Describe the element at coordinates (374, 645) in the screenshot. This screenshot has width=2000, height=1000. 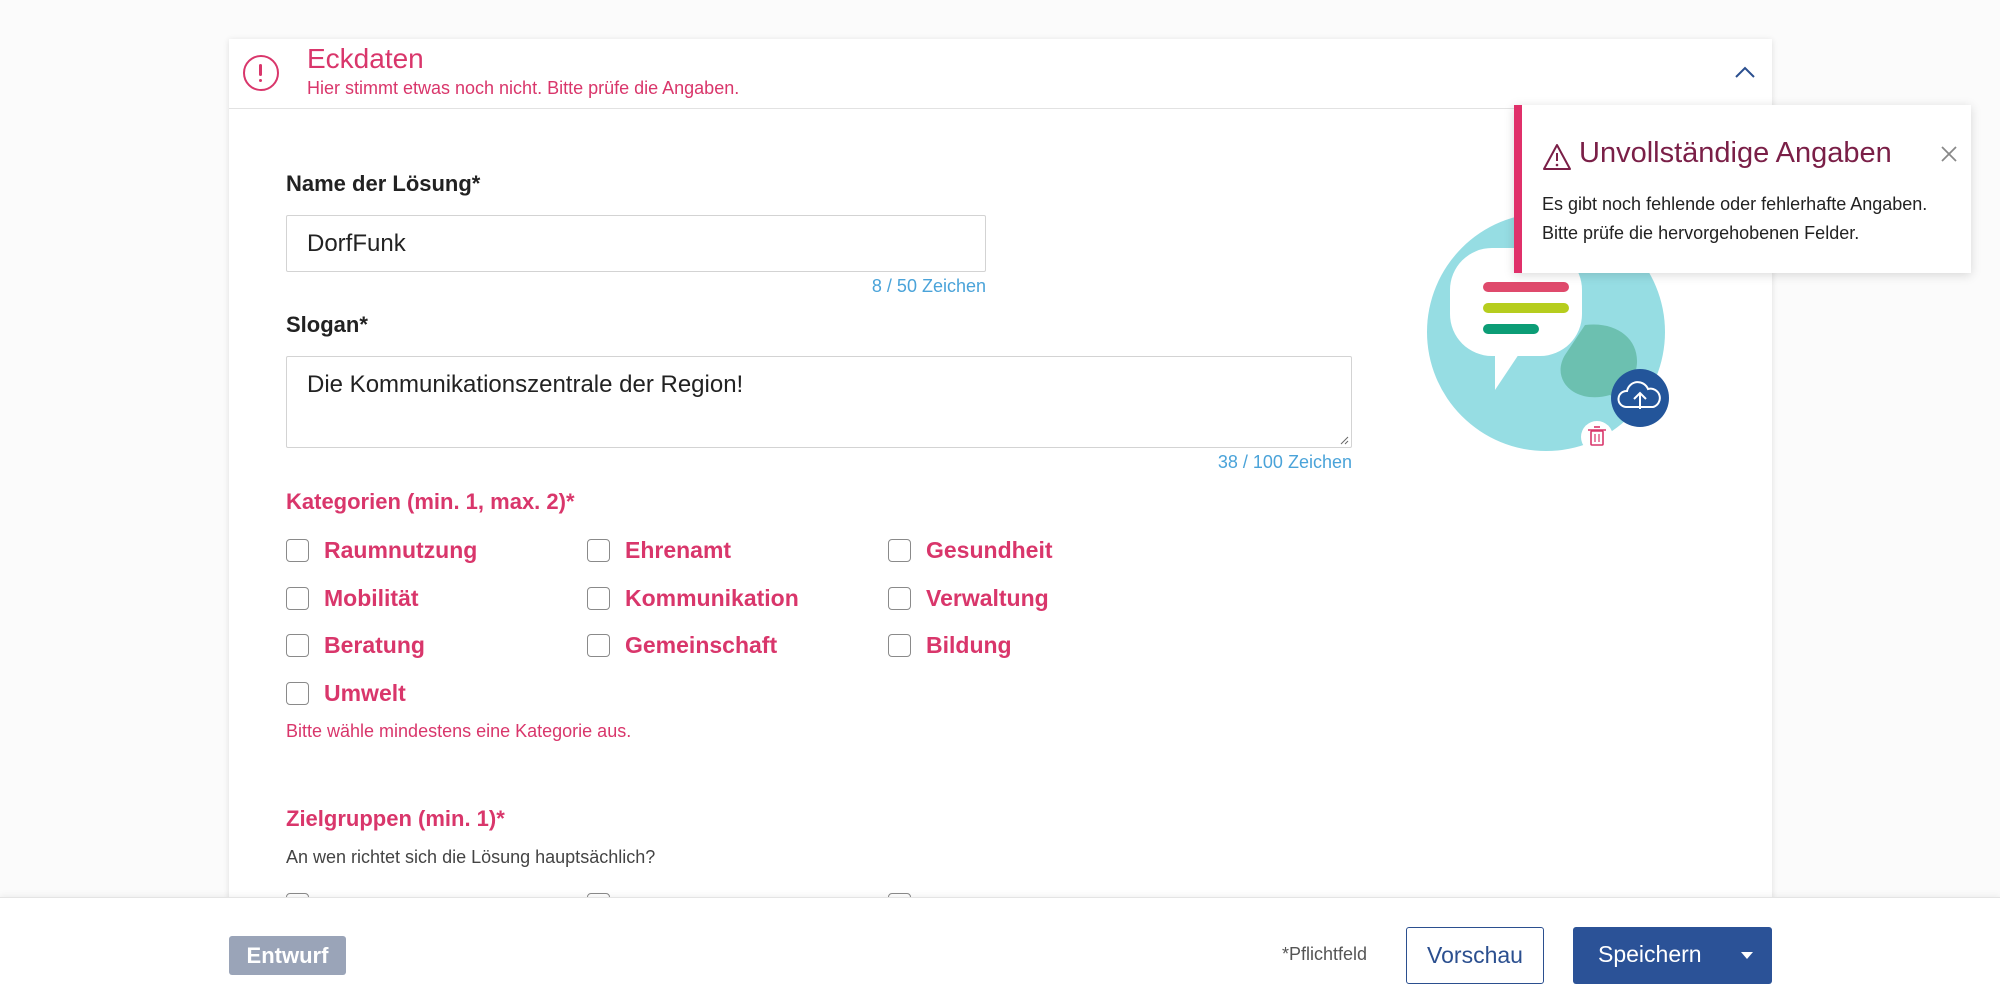
I see `category-label: Beratung` at that location.